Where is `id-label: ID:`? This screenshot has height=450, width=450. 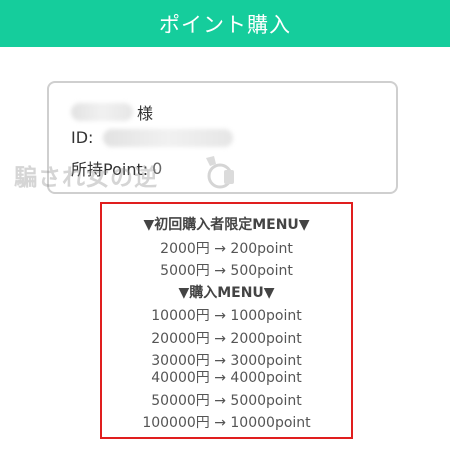
id-label: ID: is located at coordinates (82, 137).